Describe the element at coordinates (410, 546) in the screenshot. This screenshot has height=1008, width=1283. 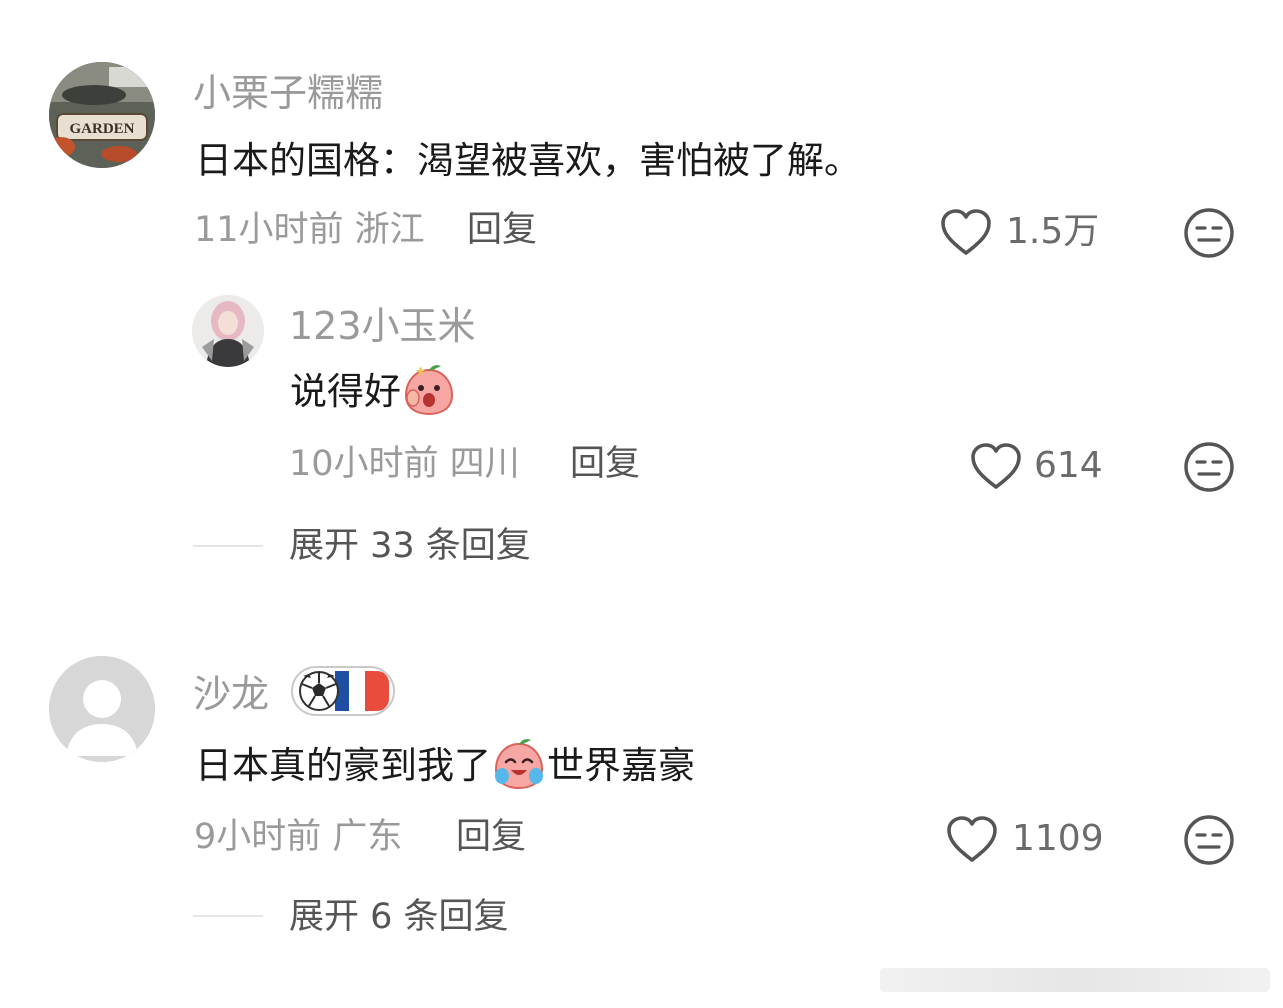
I see `expand-replies-button: 展开 33 条回复` at that location.